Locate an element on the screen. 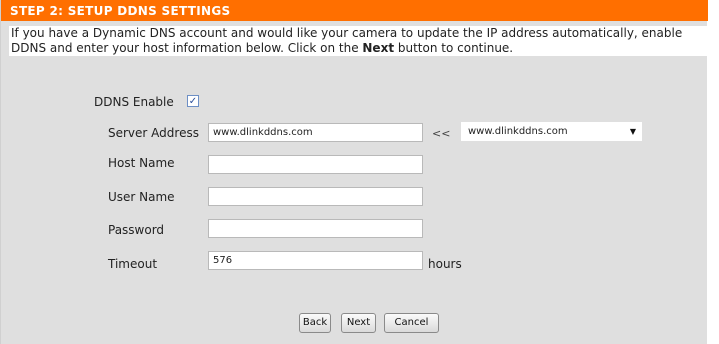 The image size is (719, 344). instructions-part-2: button to continue. is located at coordinates (454, 48).